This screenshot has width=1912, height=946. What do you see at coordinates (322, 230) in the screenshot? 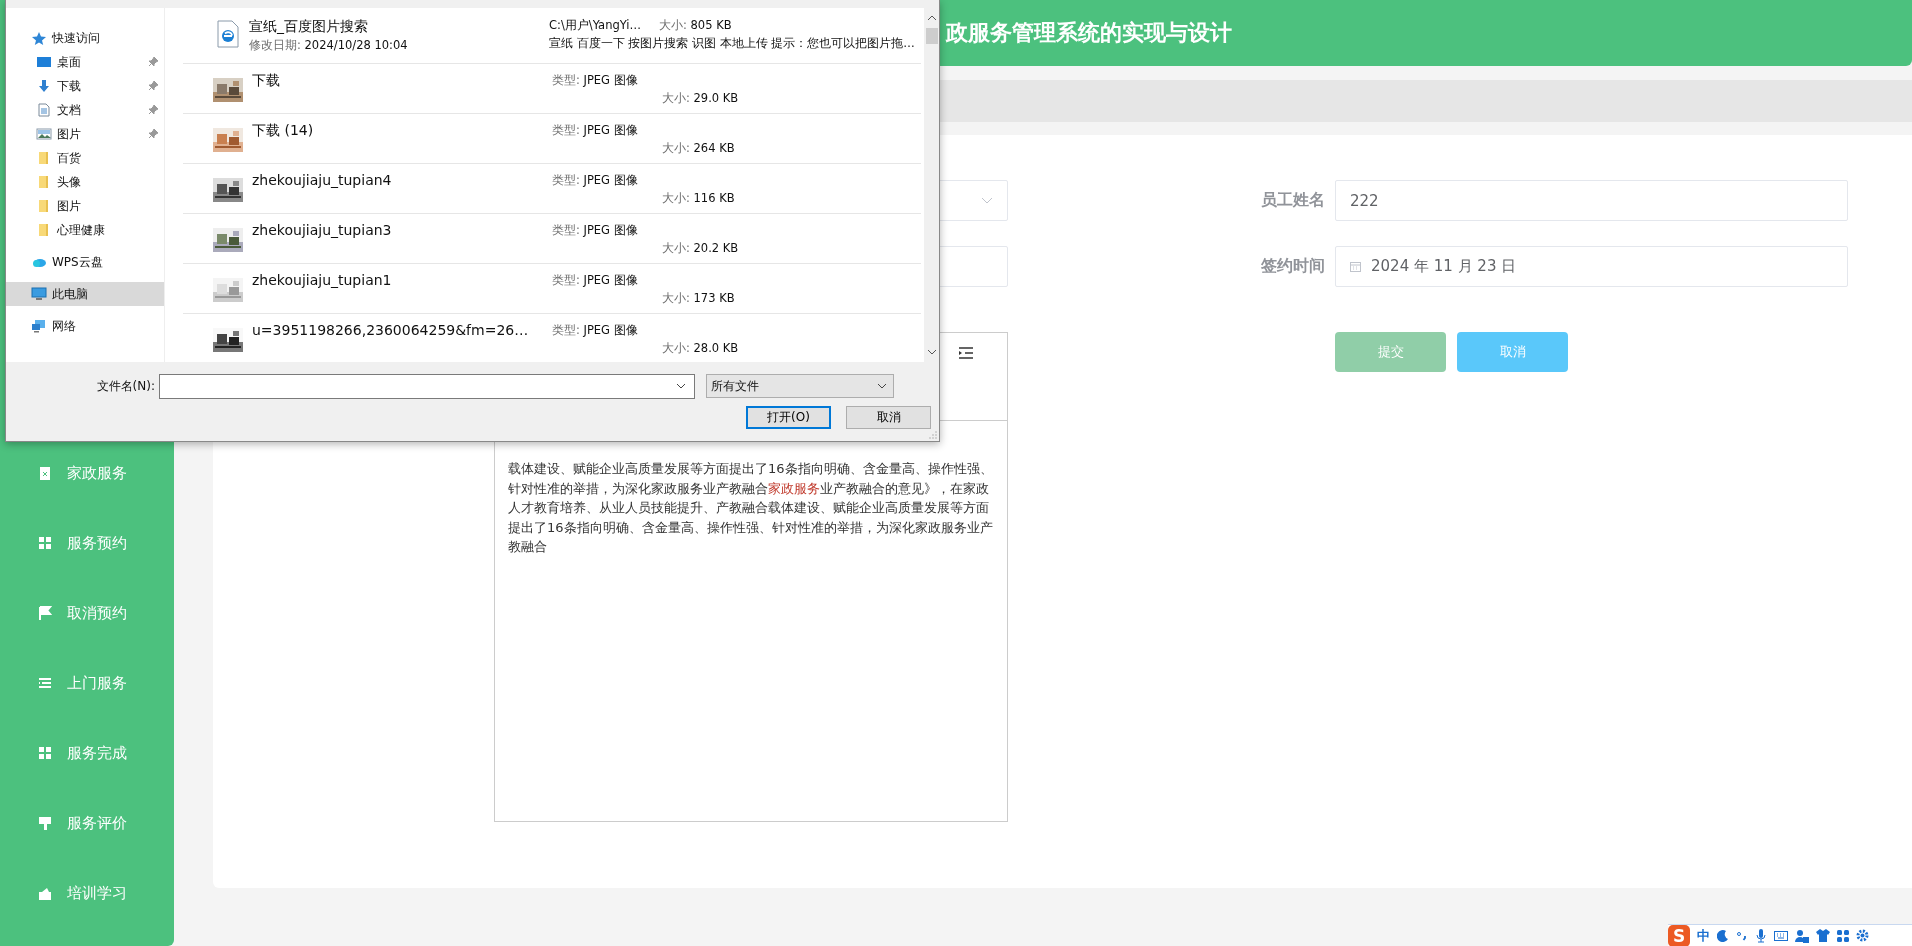
I see `file-name: zhekoujiaju_tupian3` at bounding box center [322, 230].